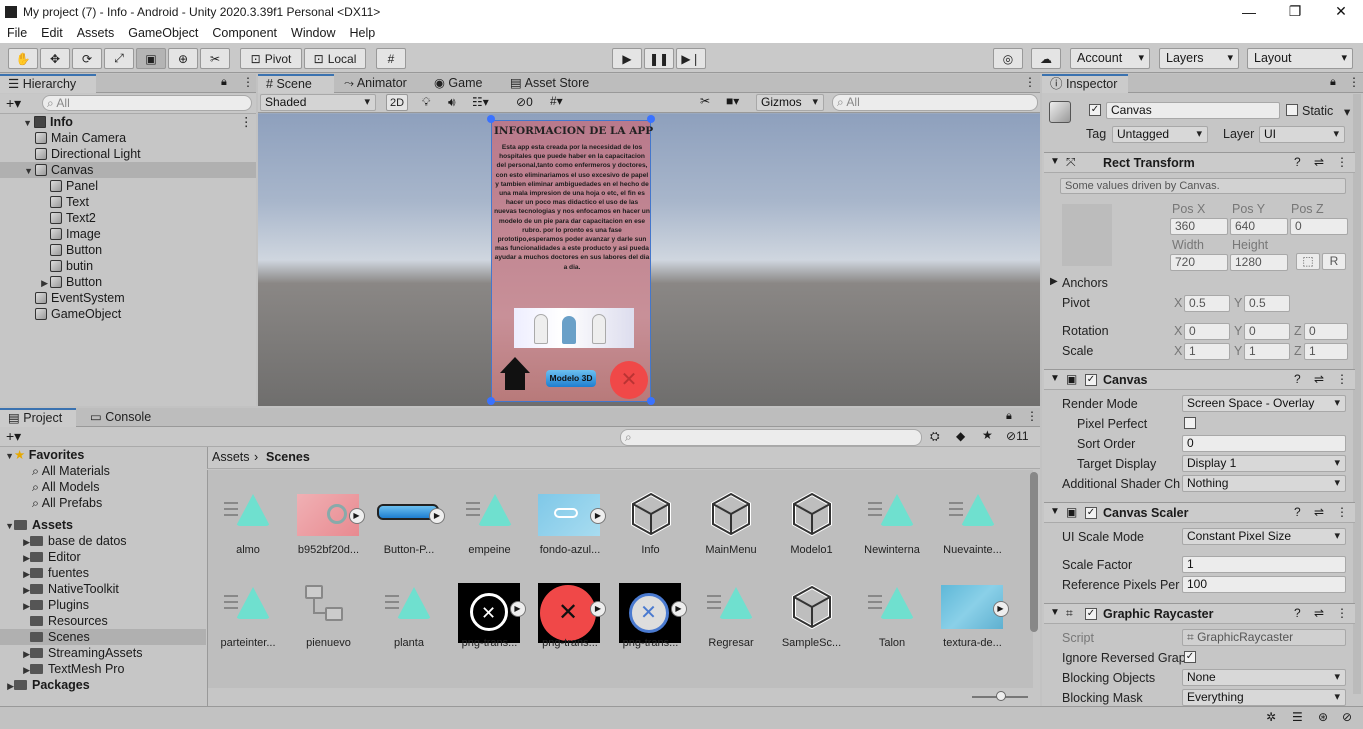 This screenshot has height=729, width=1363. What do you see at coordinates (1297, 717) in the screenshot?
I see `progress-icon: ☰` at bounding box center [1297, 717].